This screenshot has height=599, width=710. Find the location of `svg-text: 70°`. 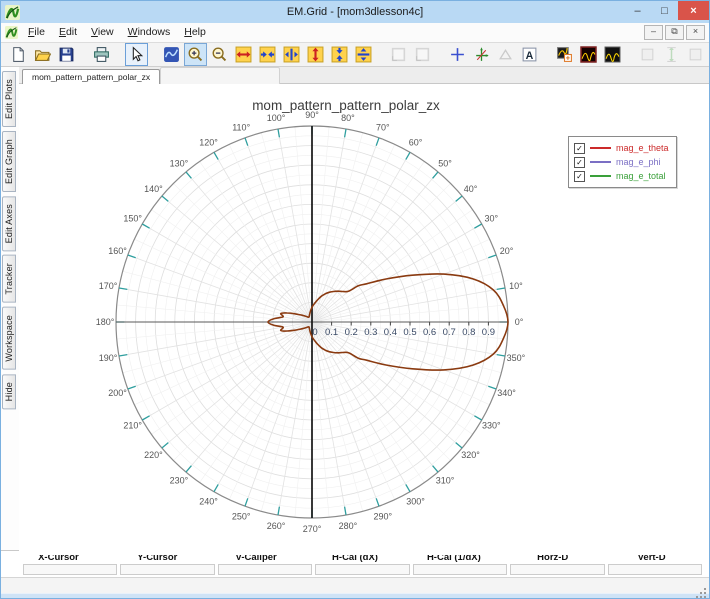

svg-text: 70° is located at coordinates (383, 128).